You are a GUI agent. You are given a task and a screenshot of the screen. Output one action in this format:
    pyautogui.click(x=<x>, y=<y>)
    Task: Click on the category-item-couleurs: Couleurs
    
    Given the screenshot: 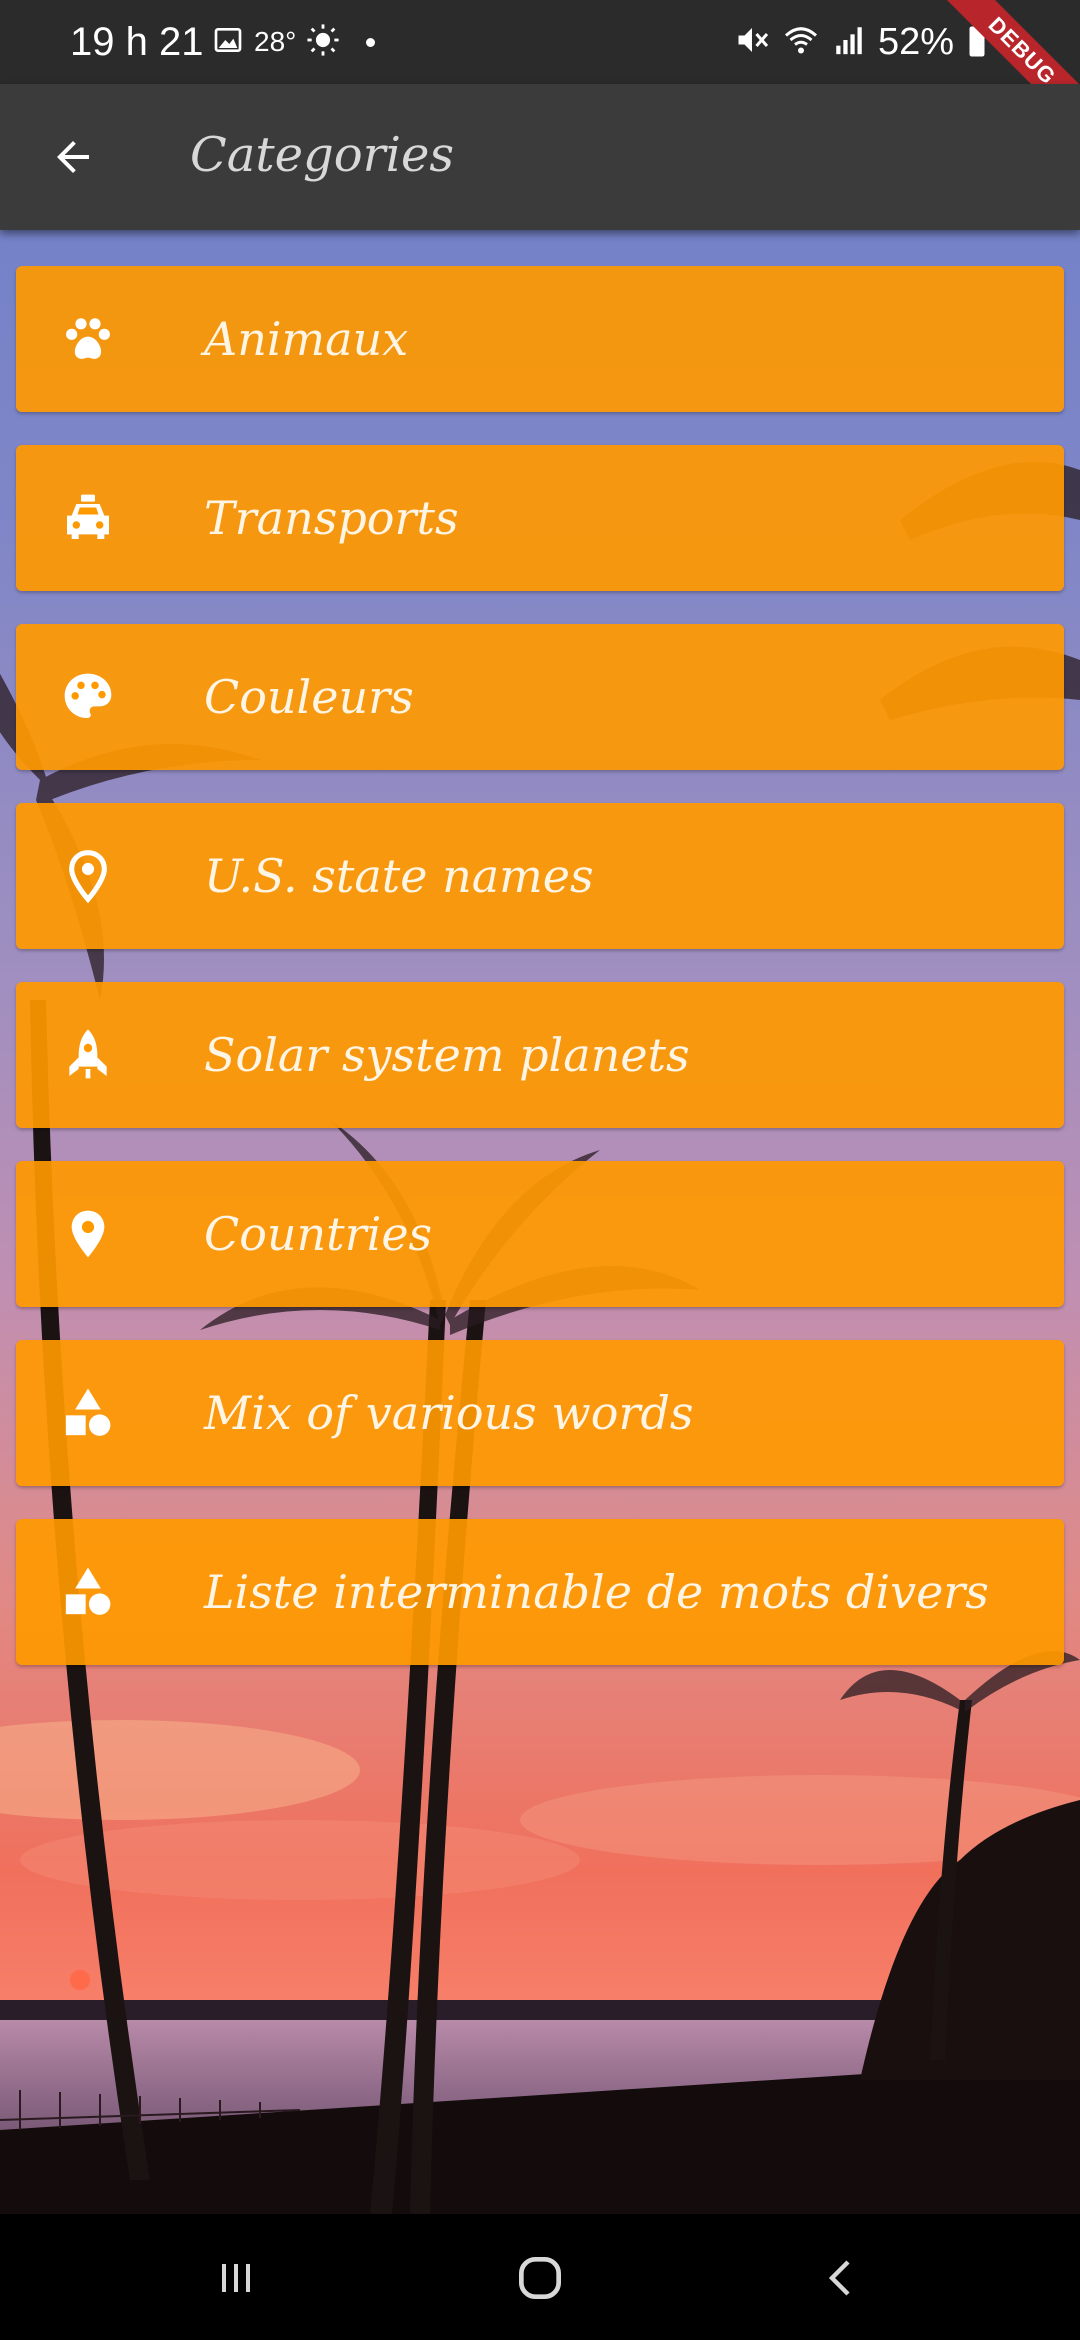 What is the action you would take?
    pyautogui.click(x=540, y=697)
    